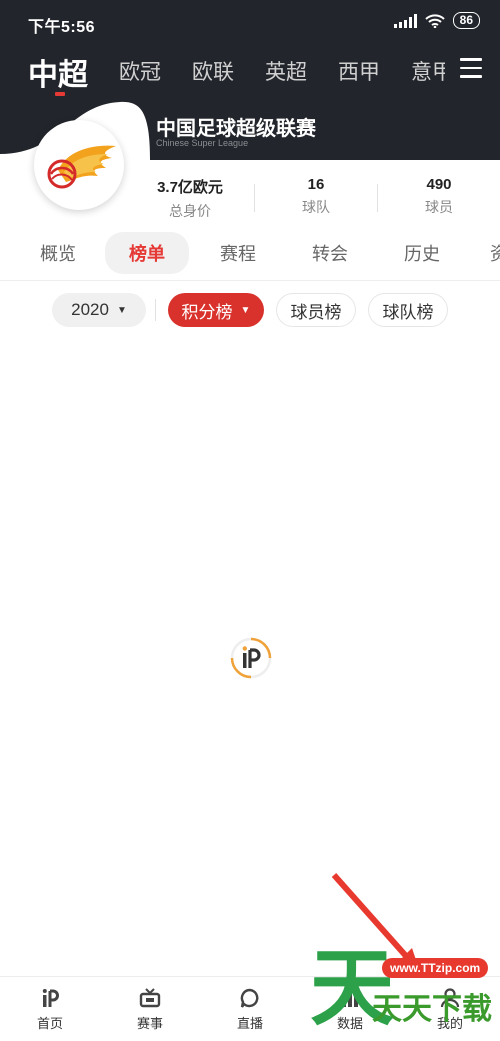  Describe the element at coordinates (140, 71) in the screenshot. I see `league-tab-ucl: 欧冠` at that location.